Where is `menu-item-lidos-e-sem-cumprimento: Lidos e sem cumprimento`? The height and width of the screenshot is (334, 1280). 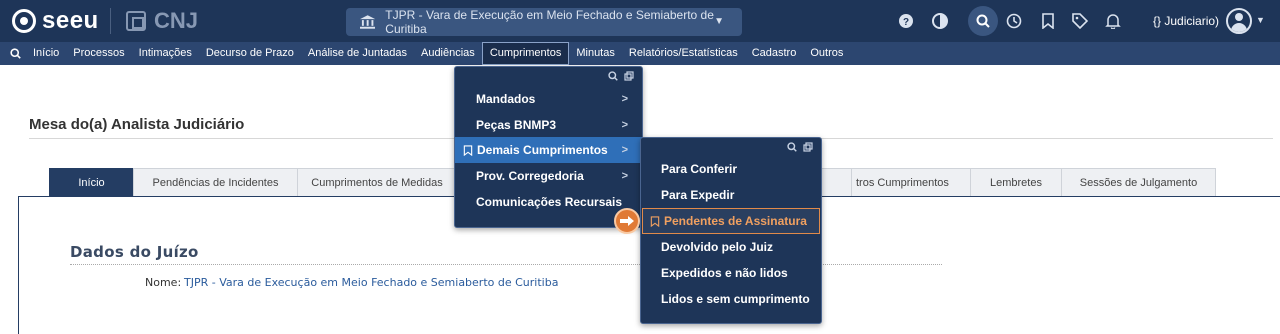
menu-item-lidos-e-sem-cumprimento: Lidos e sem cumprimento is located at coordinates (731, 299).